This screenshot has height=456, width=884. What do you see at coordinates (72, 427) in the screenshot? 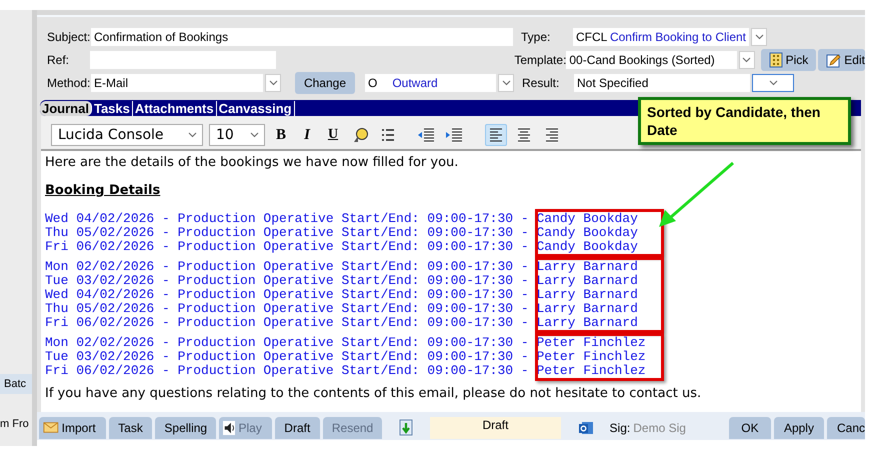
I see `footer-button: Import` at bounding box center [72, 427].